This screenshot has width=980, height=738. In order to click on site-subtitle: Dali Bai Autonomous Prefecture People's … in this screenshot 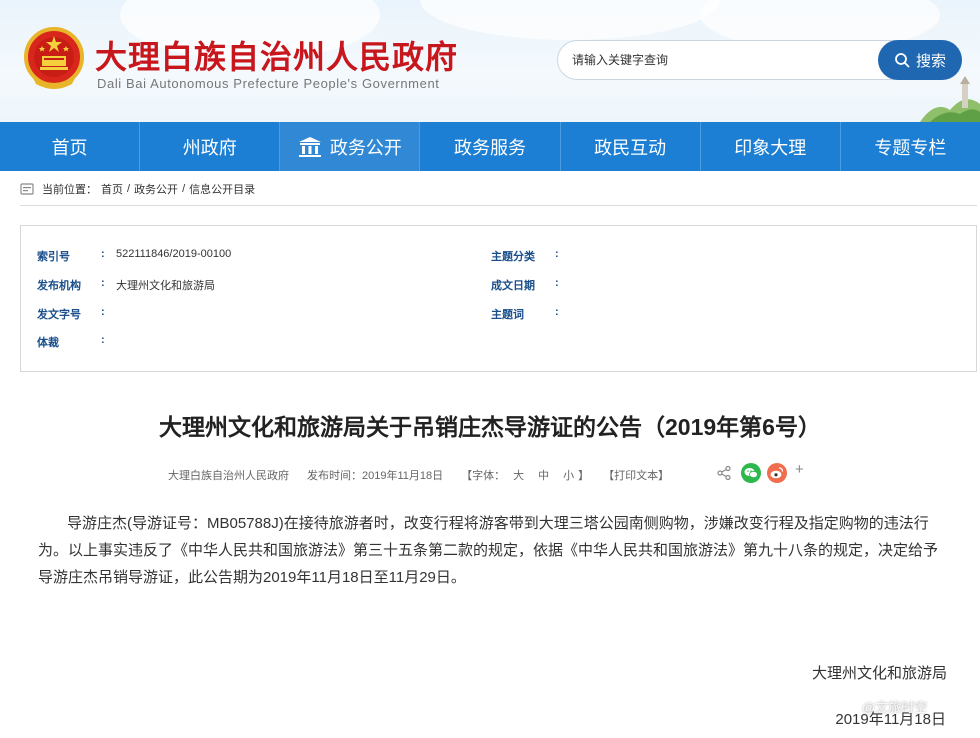, I will do `click(268, 83)`.